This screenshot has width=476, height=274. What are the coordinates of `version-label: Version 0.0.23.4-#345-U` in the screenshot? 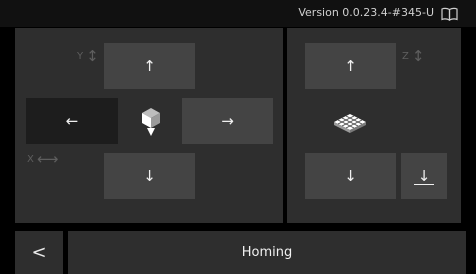 It's located at (366, 12).